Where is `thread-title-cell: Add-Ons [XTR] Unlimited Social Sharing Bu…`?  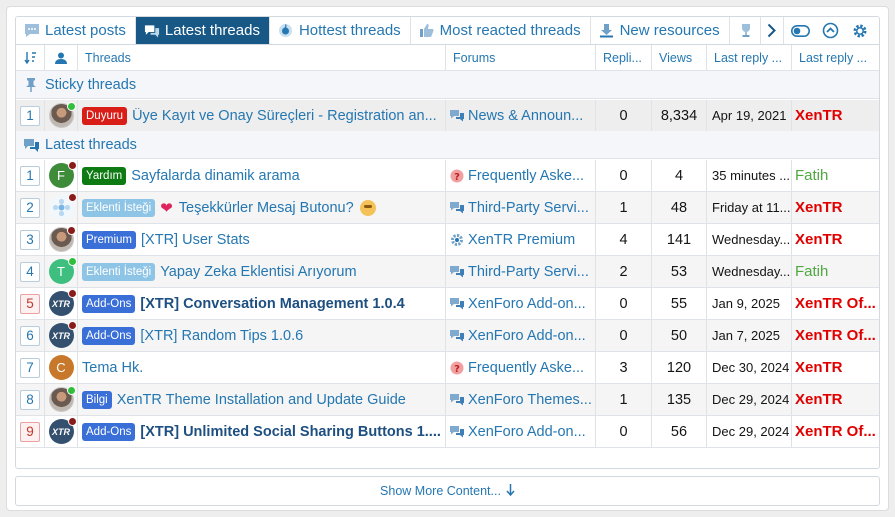 thread-title-cell: Add-Ons [XTR] Unlimited Social Sharing Bu… is located at coordinates (262, 431).